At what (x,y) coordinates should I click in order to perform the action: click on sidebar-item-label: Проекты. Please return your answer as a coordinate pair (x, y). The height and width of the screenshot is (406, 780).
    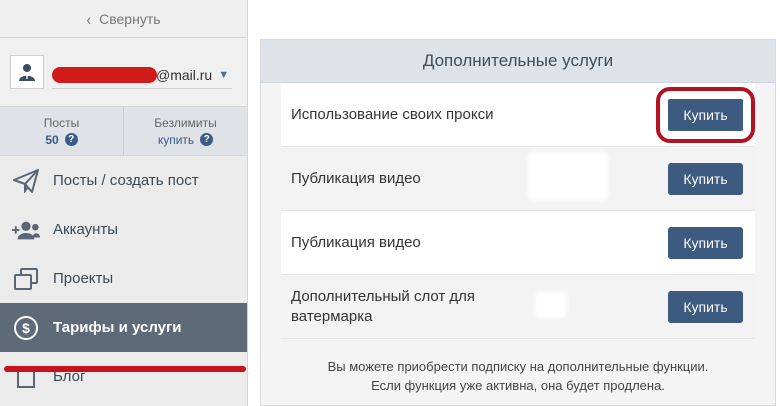
    Looking at the image, I should click on (83, 278).